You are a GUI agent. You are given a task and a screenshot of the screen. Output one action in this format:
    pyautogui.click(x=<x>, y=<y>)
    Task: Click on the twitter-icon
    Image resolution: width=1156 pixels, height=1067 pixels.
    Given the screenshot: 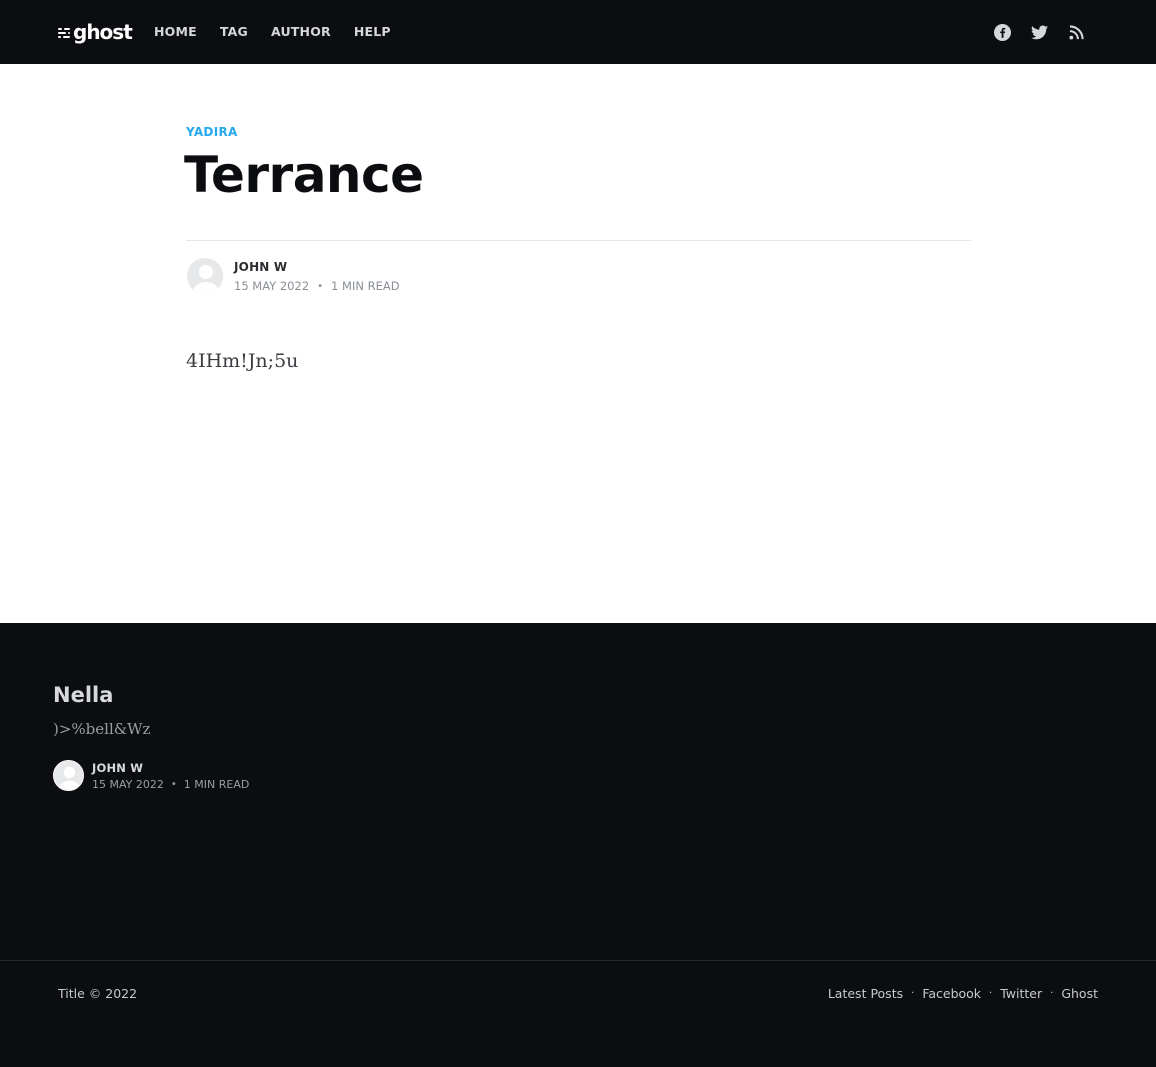 What is the action you would take?
    pyautogui.click(x=1039, y=32)
    